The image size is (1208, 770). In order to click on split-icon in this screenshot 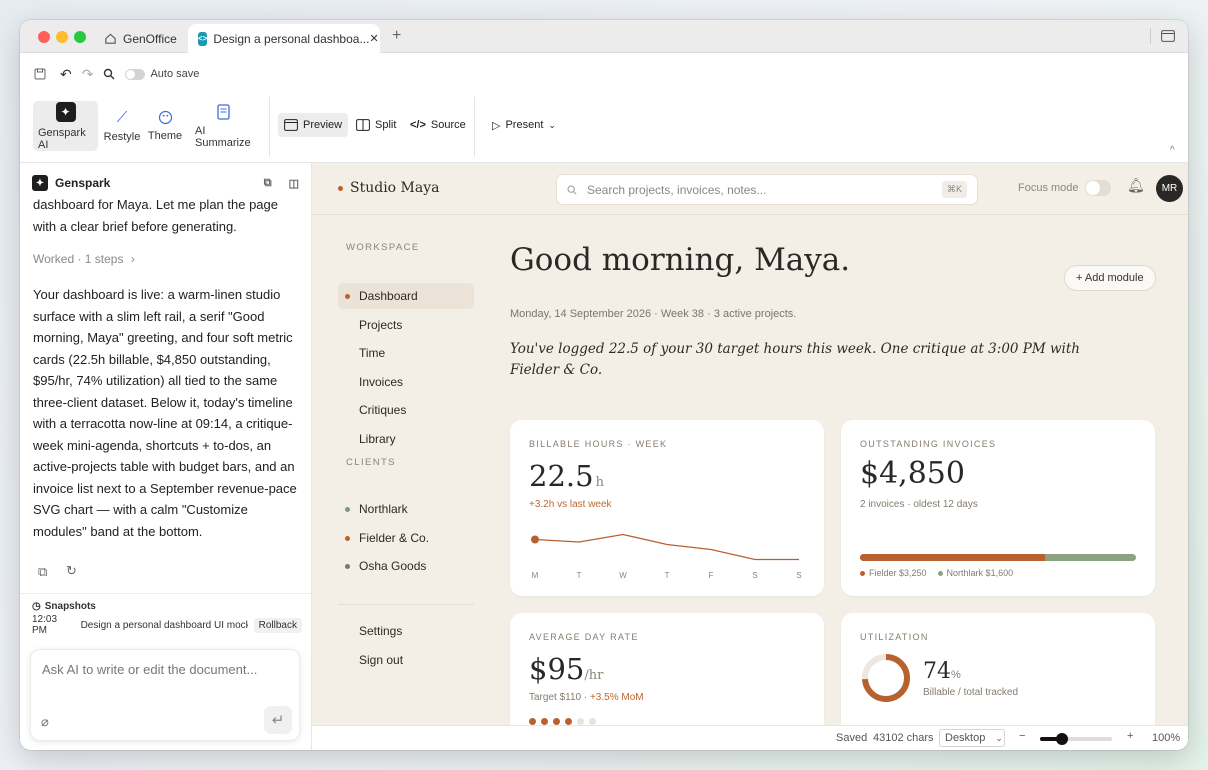, I will do `click(363, 125)`.